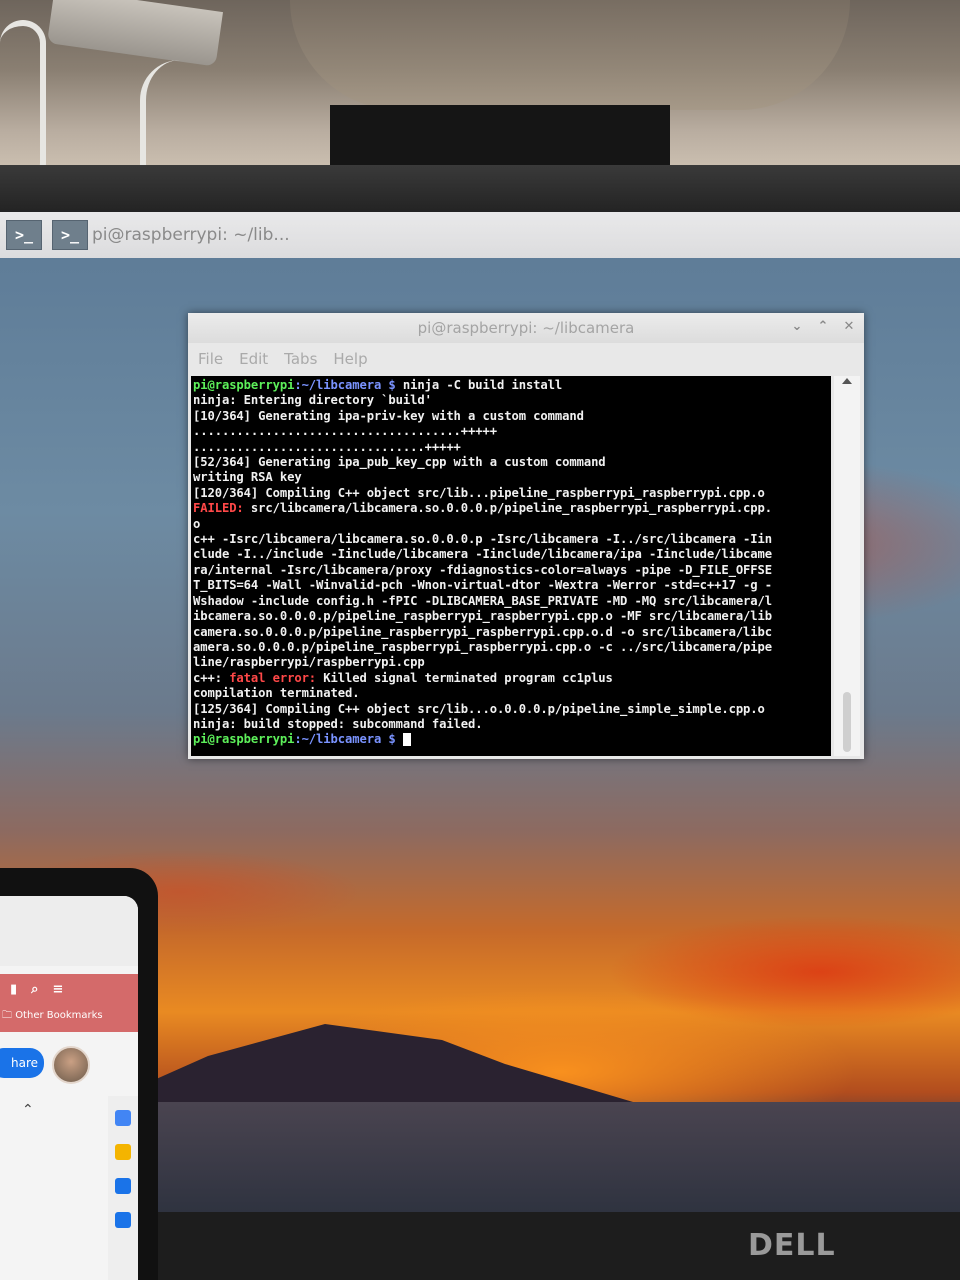  I want to click on phone-toolbar-icons: ▮ ⌕ ≡, so click(36, 989).